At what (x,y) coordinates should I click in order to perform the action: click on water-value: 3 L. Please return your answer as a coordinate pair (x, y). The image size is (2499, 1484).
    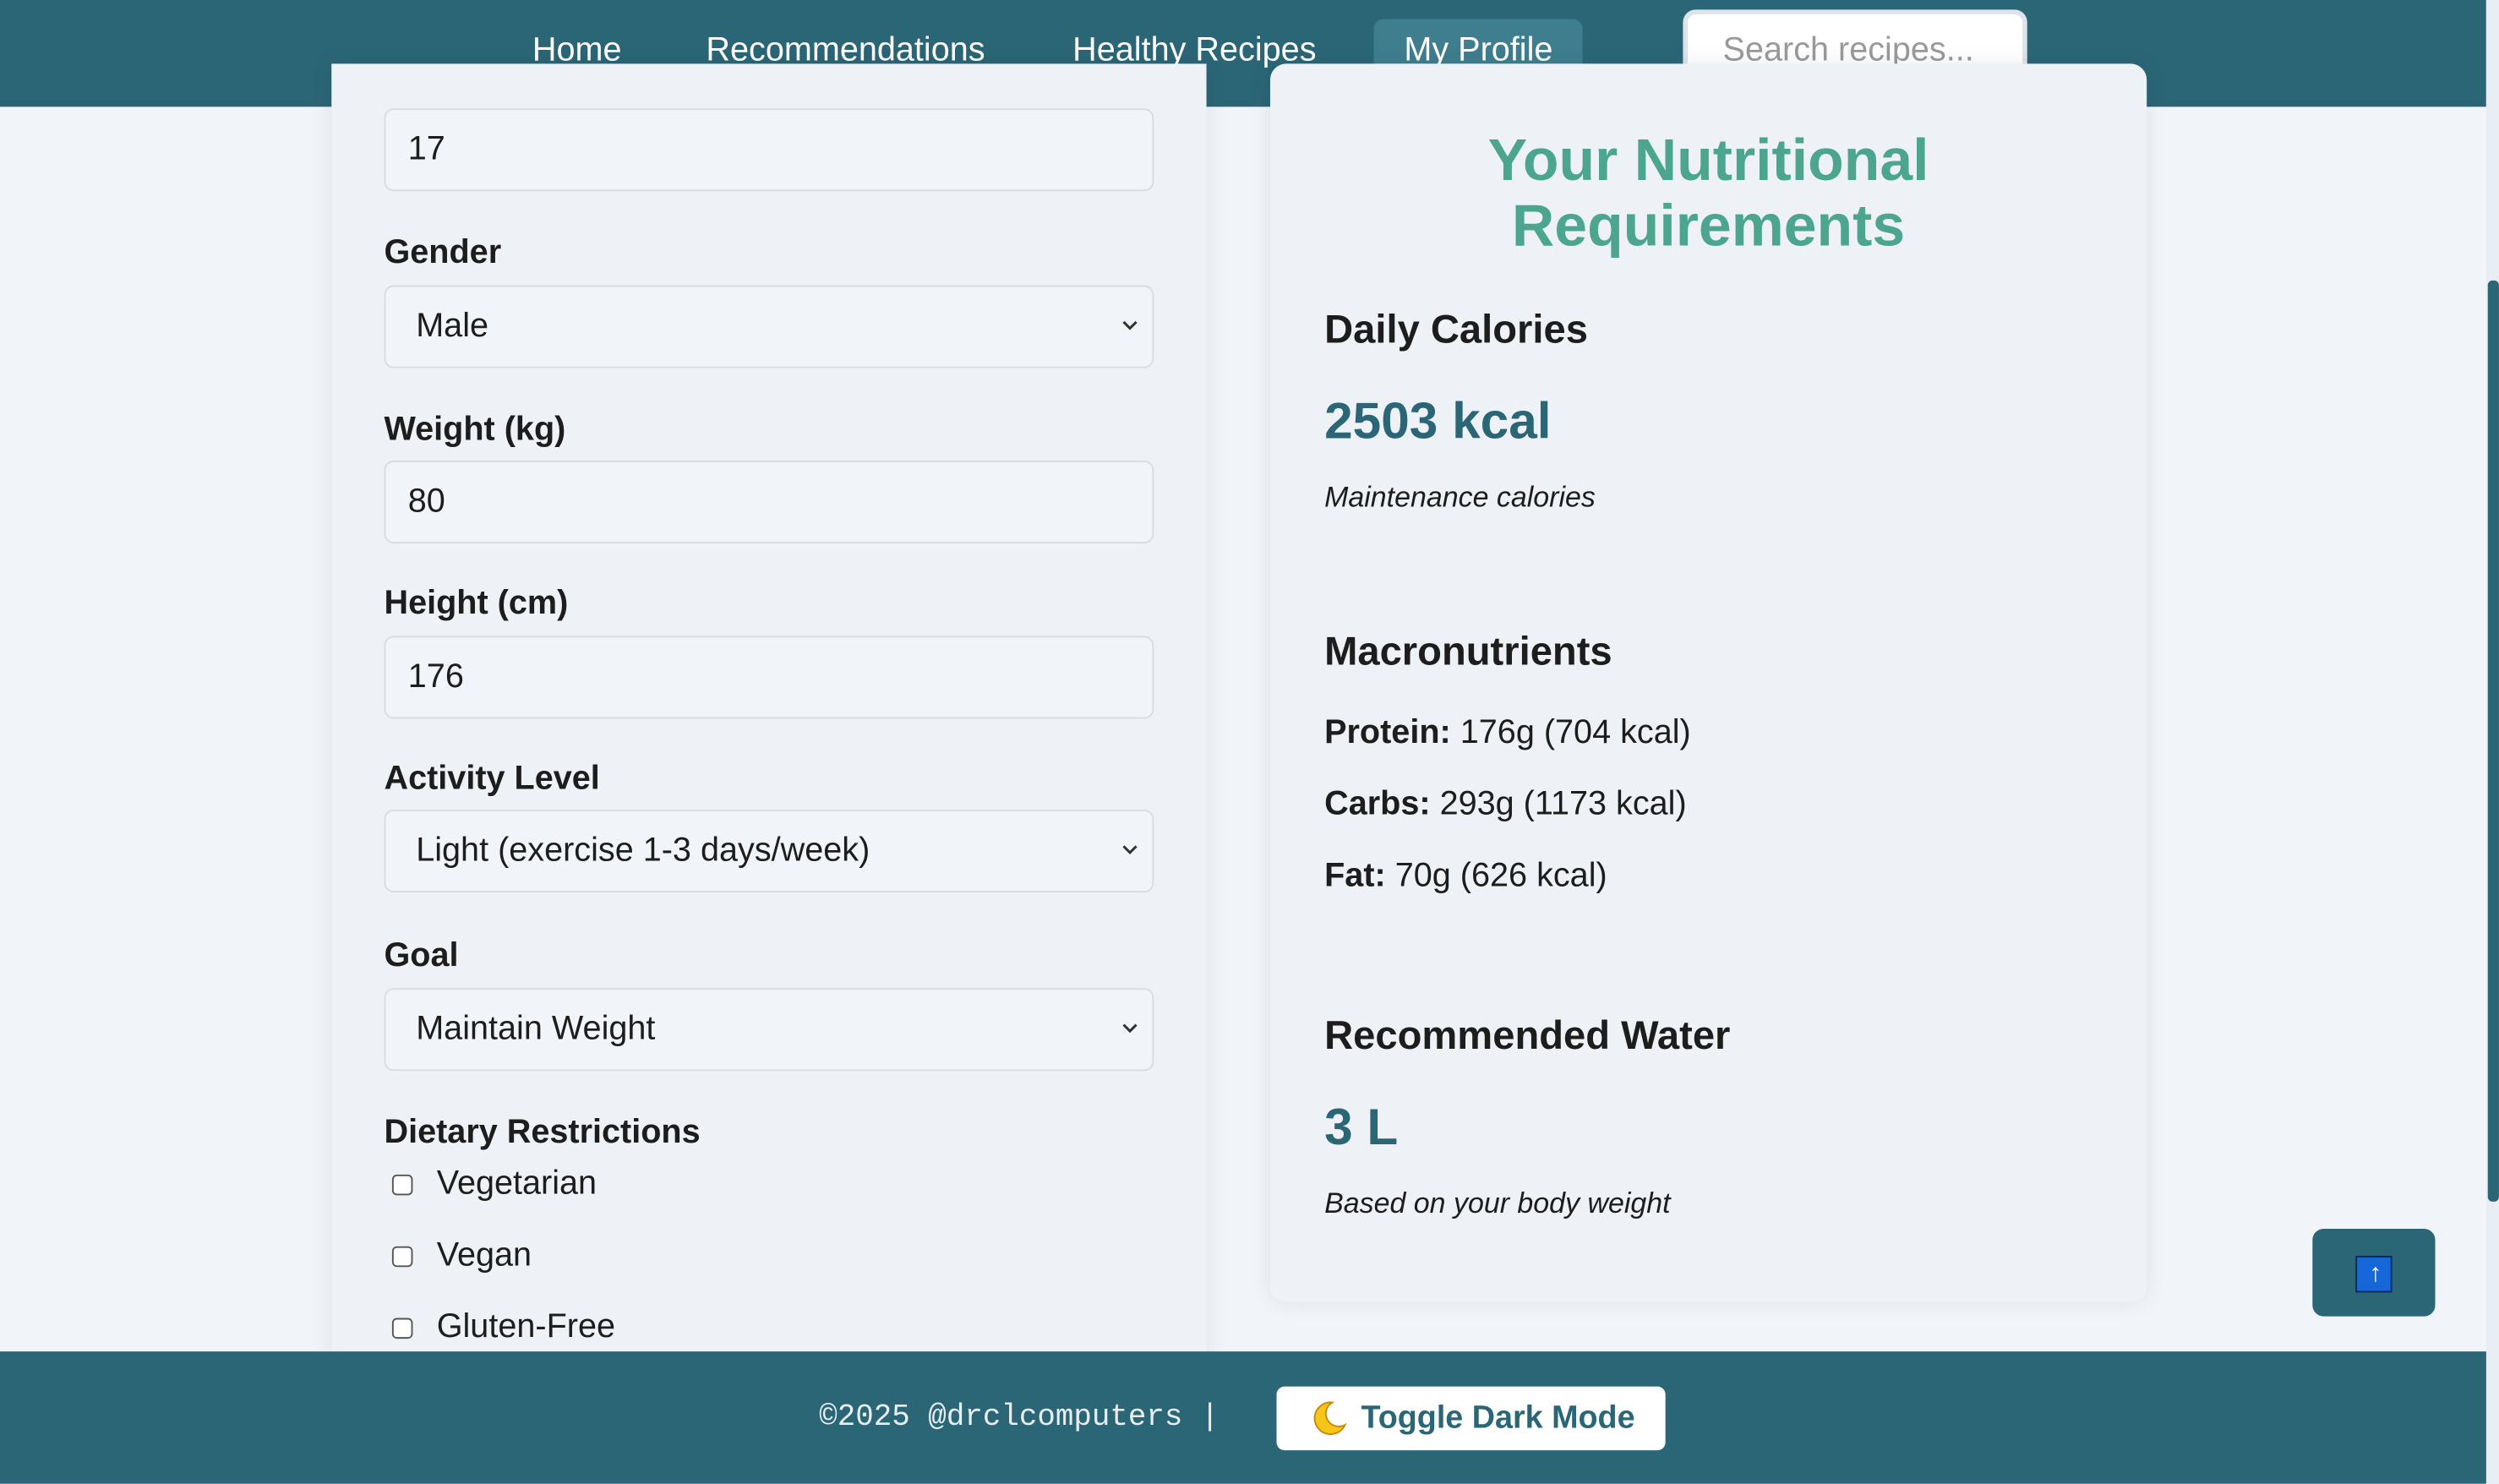
    Looking at the image, I should click on (1361, 1127).